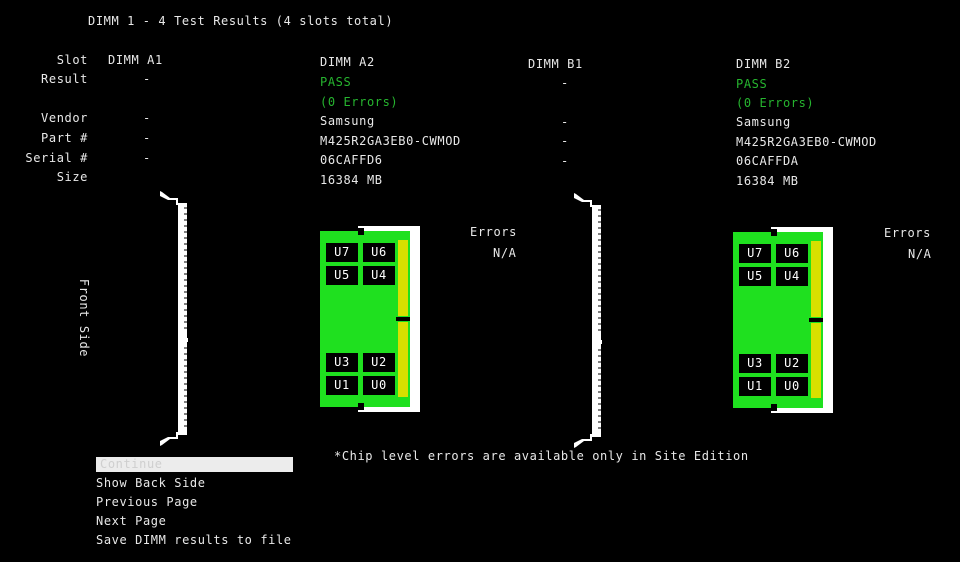 This screenshot has width=960, height=562. I want to click on dimm-b2-chip-u3: U3, so click(755, 363).